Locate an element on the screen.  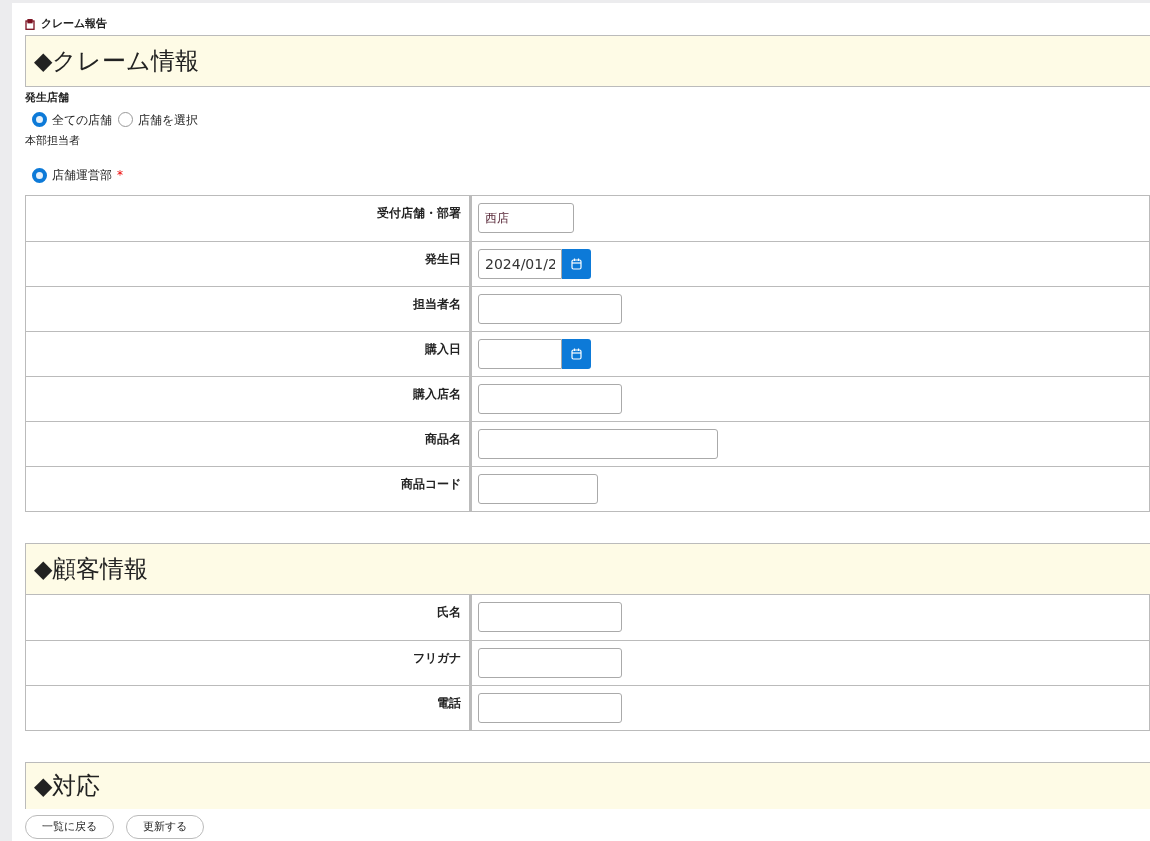
field-label: 受付店舗・部署 is located at coordinates (249, 218).